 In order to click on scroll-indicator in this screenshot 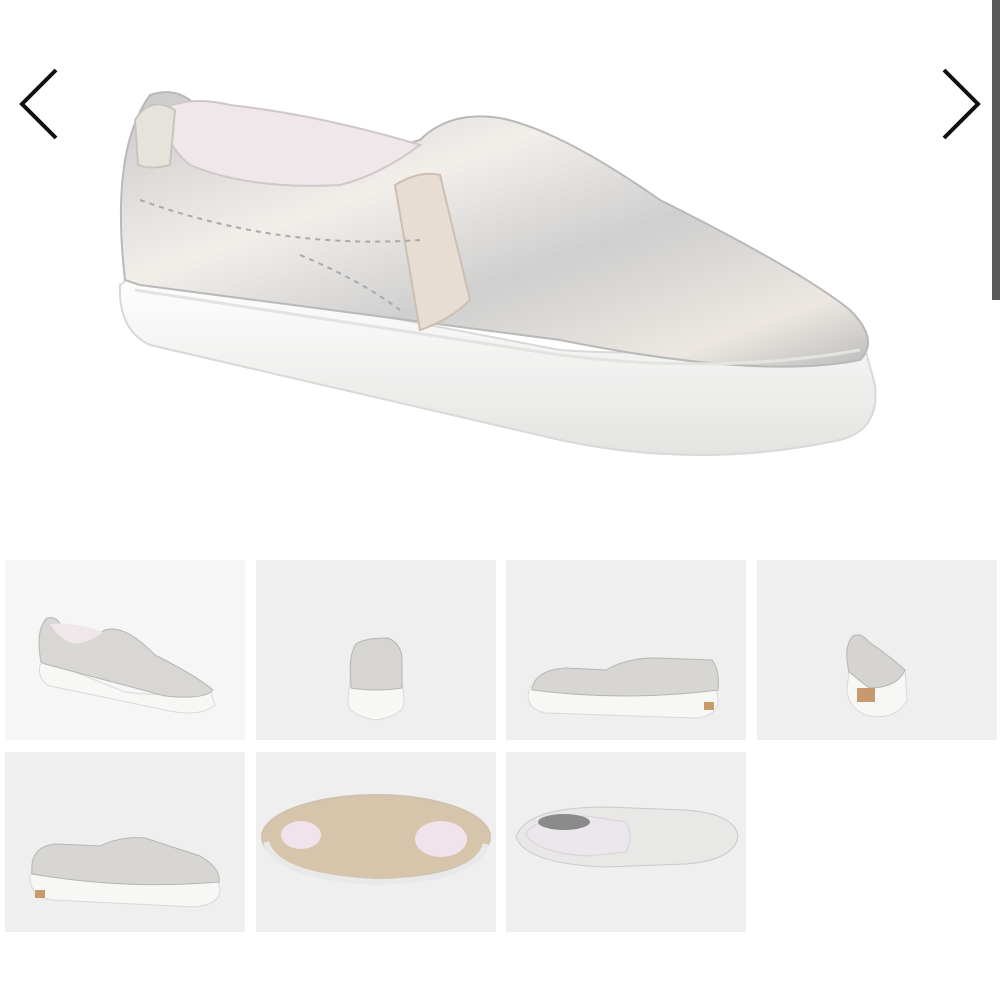, I will do `click(996, 150)`.